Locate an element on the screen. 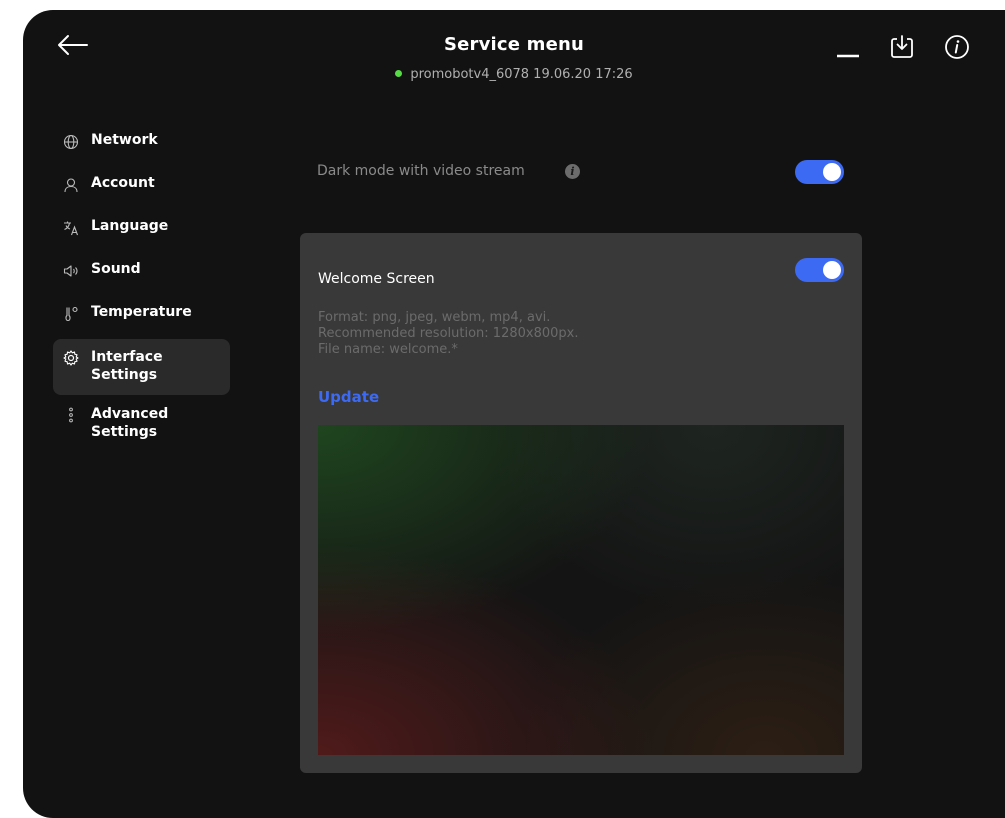  online-indicator is located at coordinates (399, 73).